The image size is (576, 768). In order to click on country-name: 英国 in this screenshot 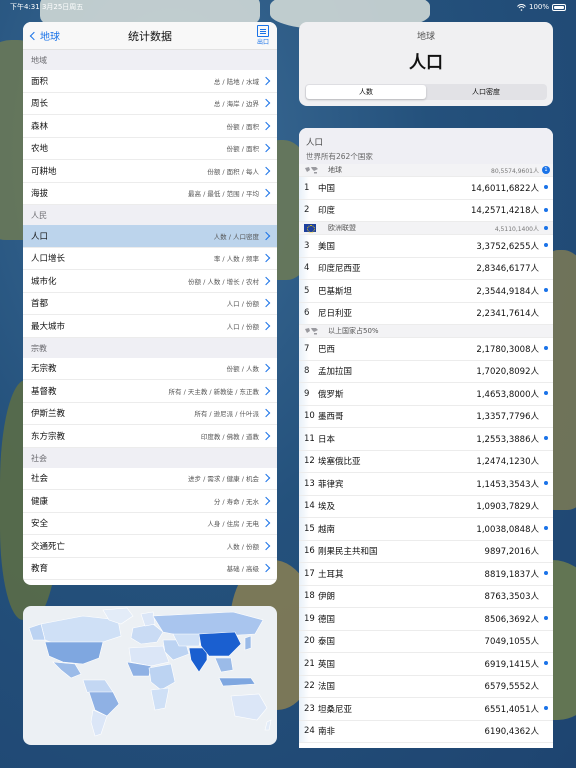, I will do `click(327, 664)`.